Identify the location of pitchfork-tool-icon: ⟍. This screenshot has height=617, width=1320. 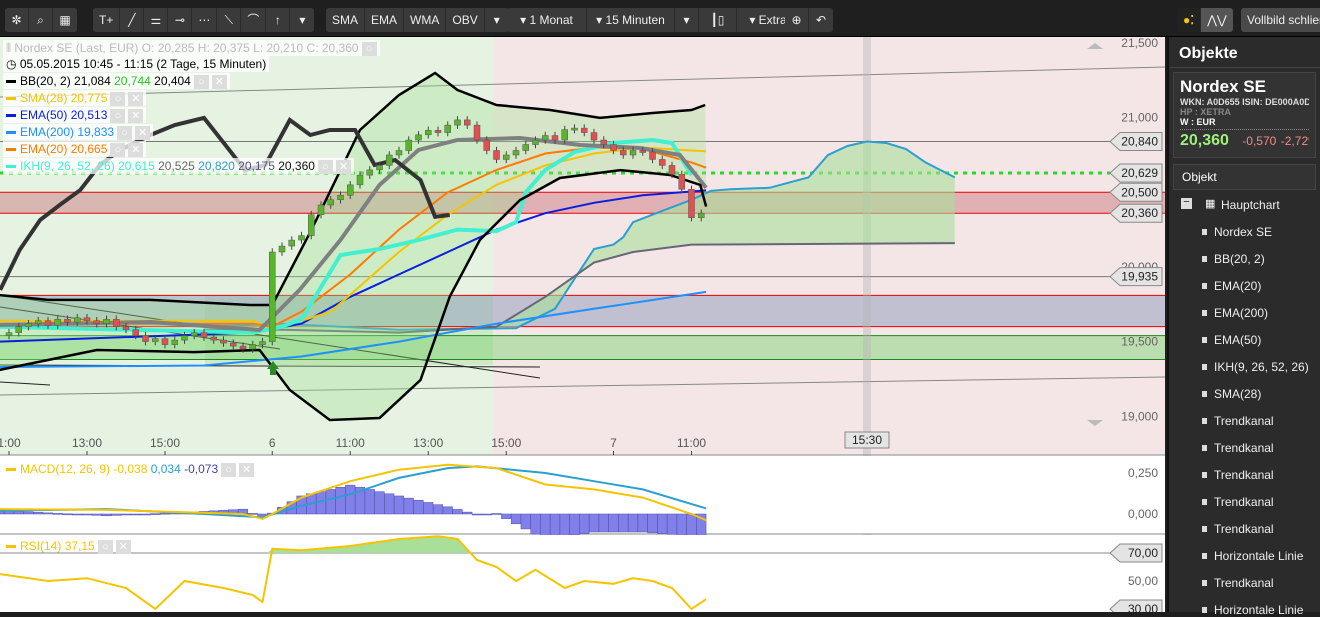
(229, 20).